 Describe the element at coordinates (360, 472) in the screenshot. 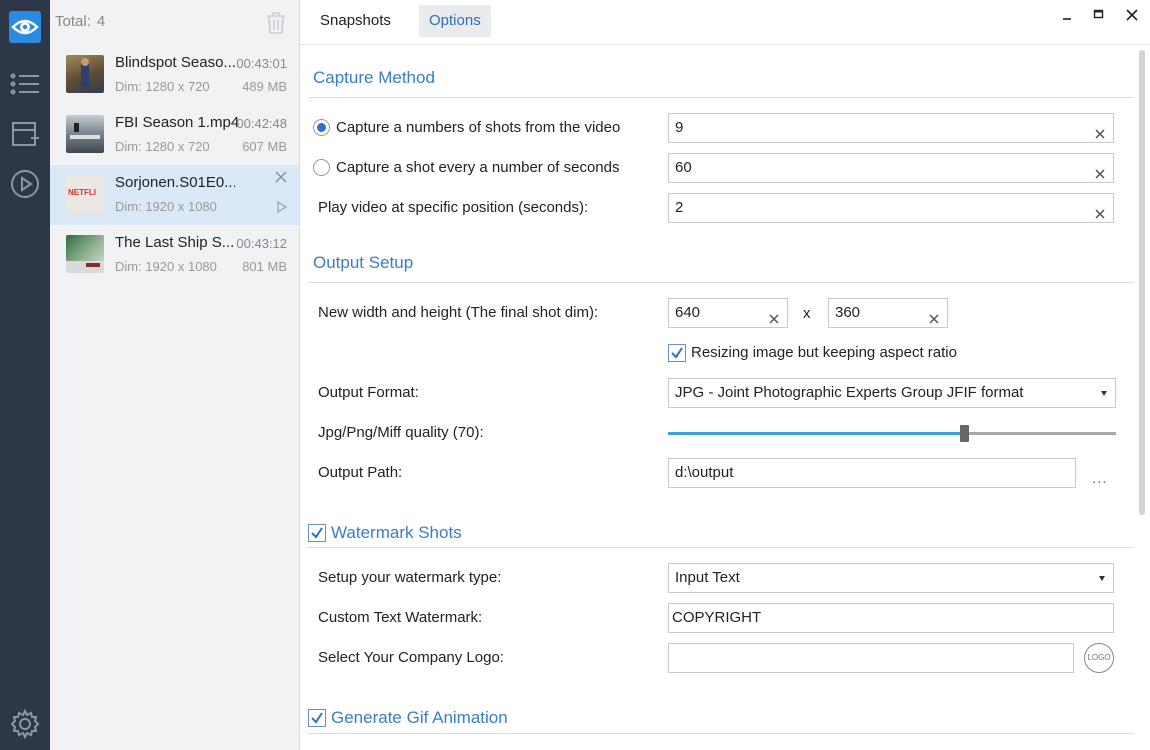

I see `path-label: Output Path:` at that location.